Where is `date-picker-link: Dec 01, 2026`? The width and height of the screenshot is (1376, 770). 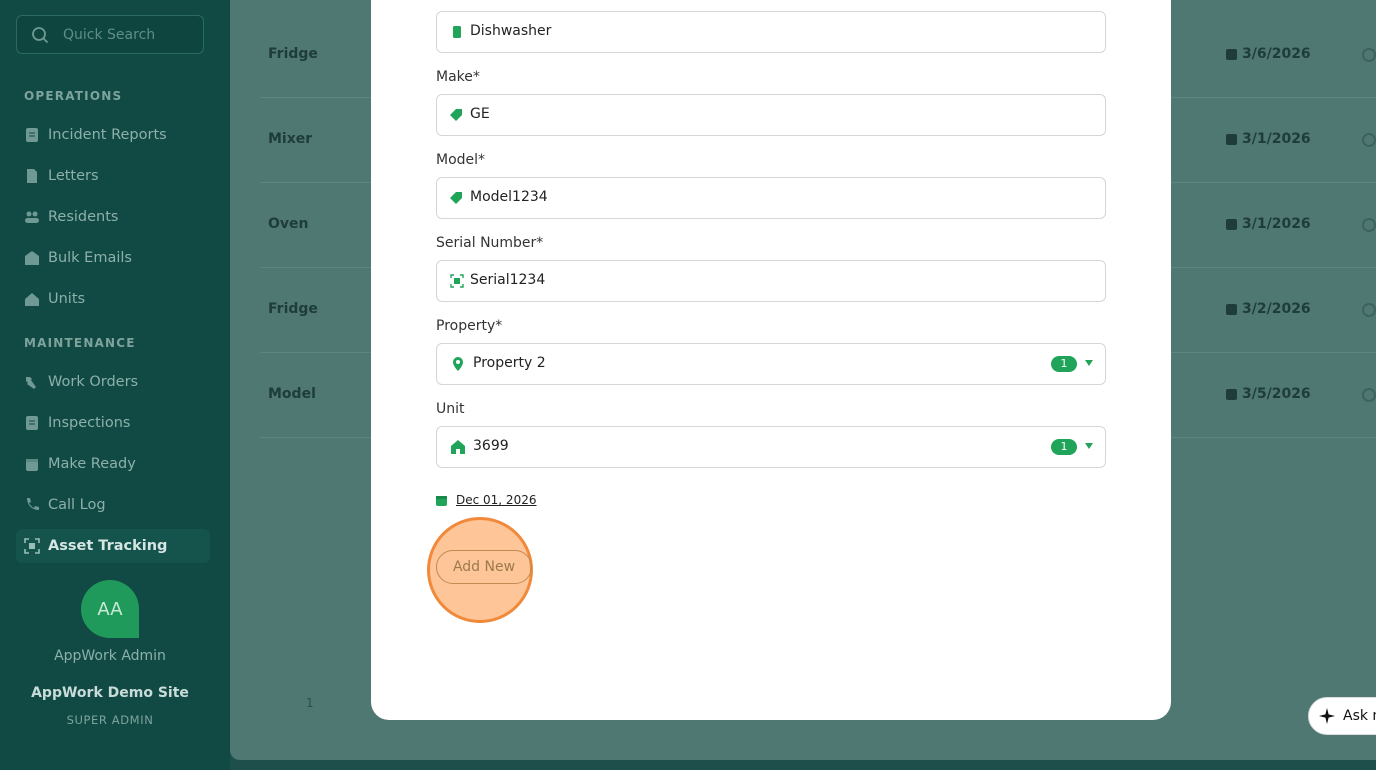
date-picker-link: Dec 01, 2026 is located at coordinates (486, 500).